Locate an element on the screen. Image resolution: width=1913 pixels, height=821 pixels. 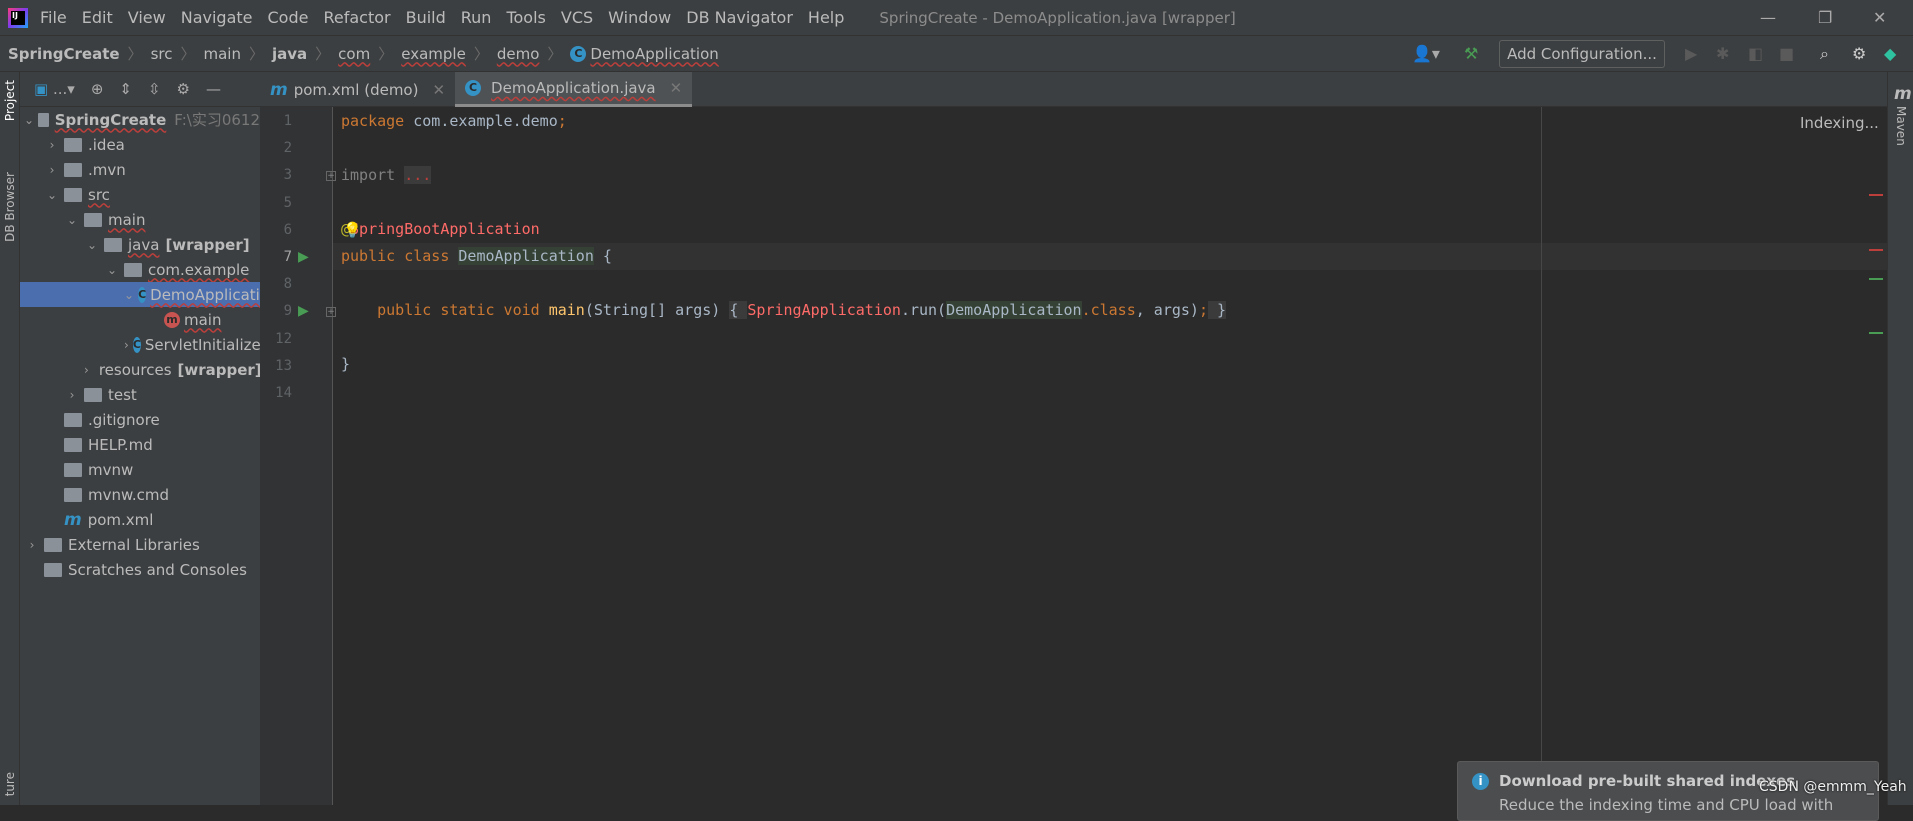
collapse-all-icon: ⇳ is located at coordinates (154, 89).